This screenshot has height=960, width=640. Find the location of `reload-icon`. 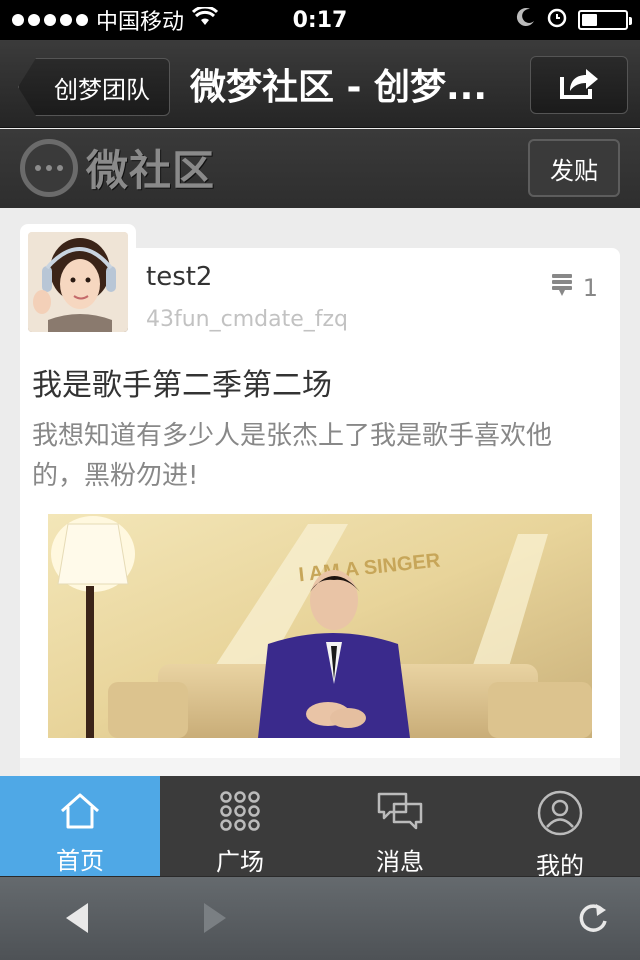

reload-icon is located at coordinates (593, 921).